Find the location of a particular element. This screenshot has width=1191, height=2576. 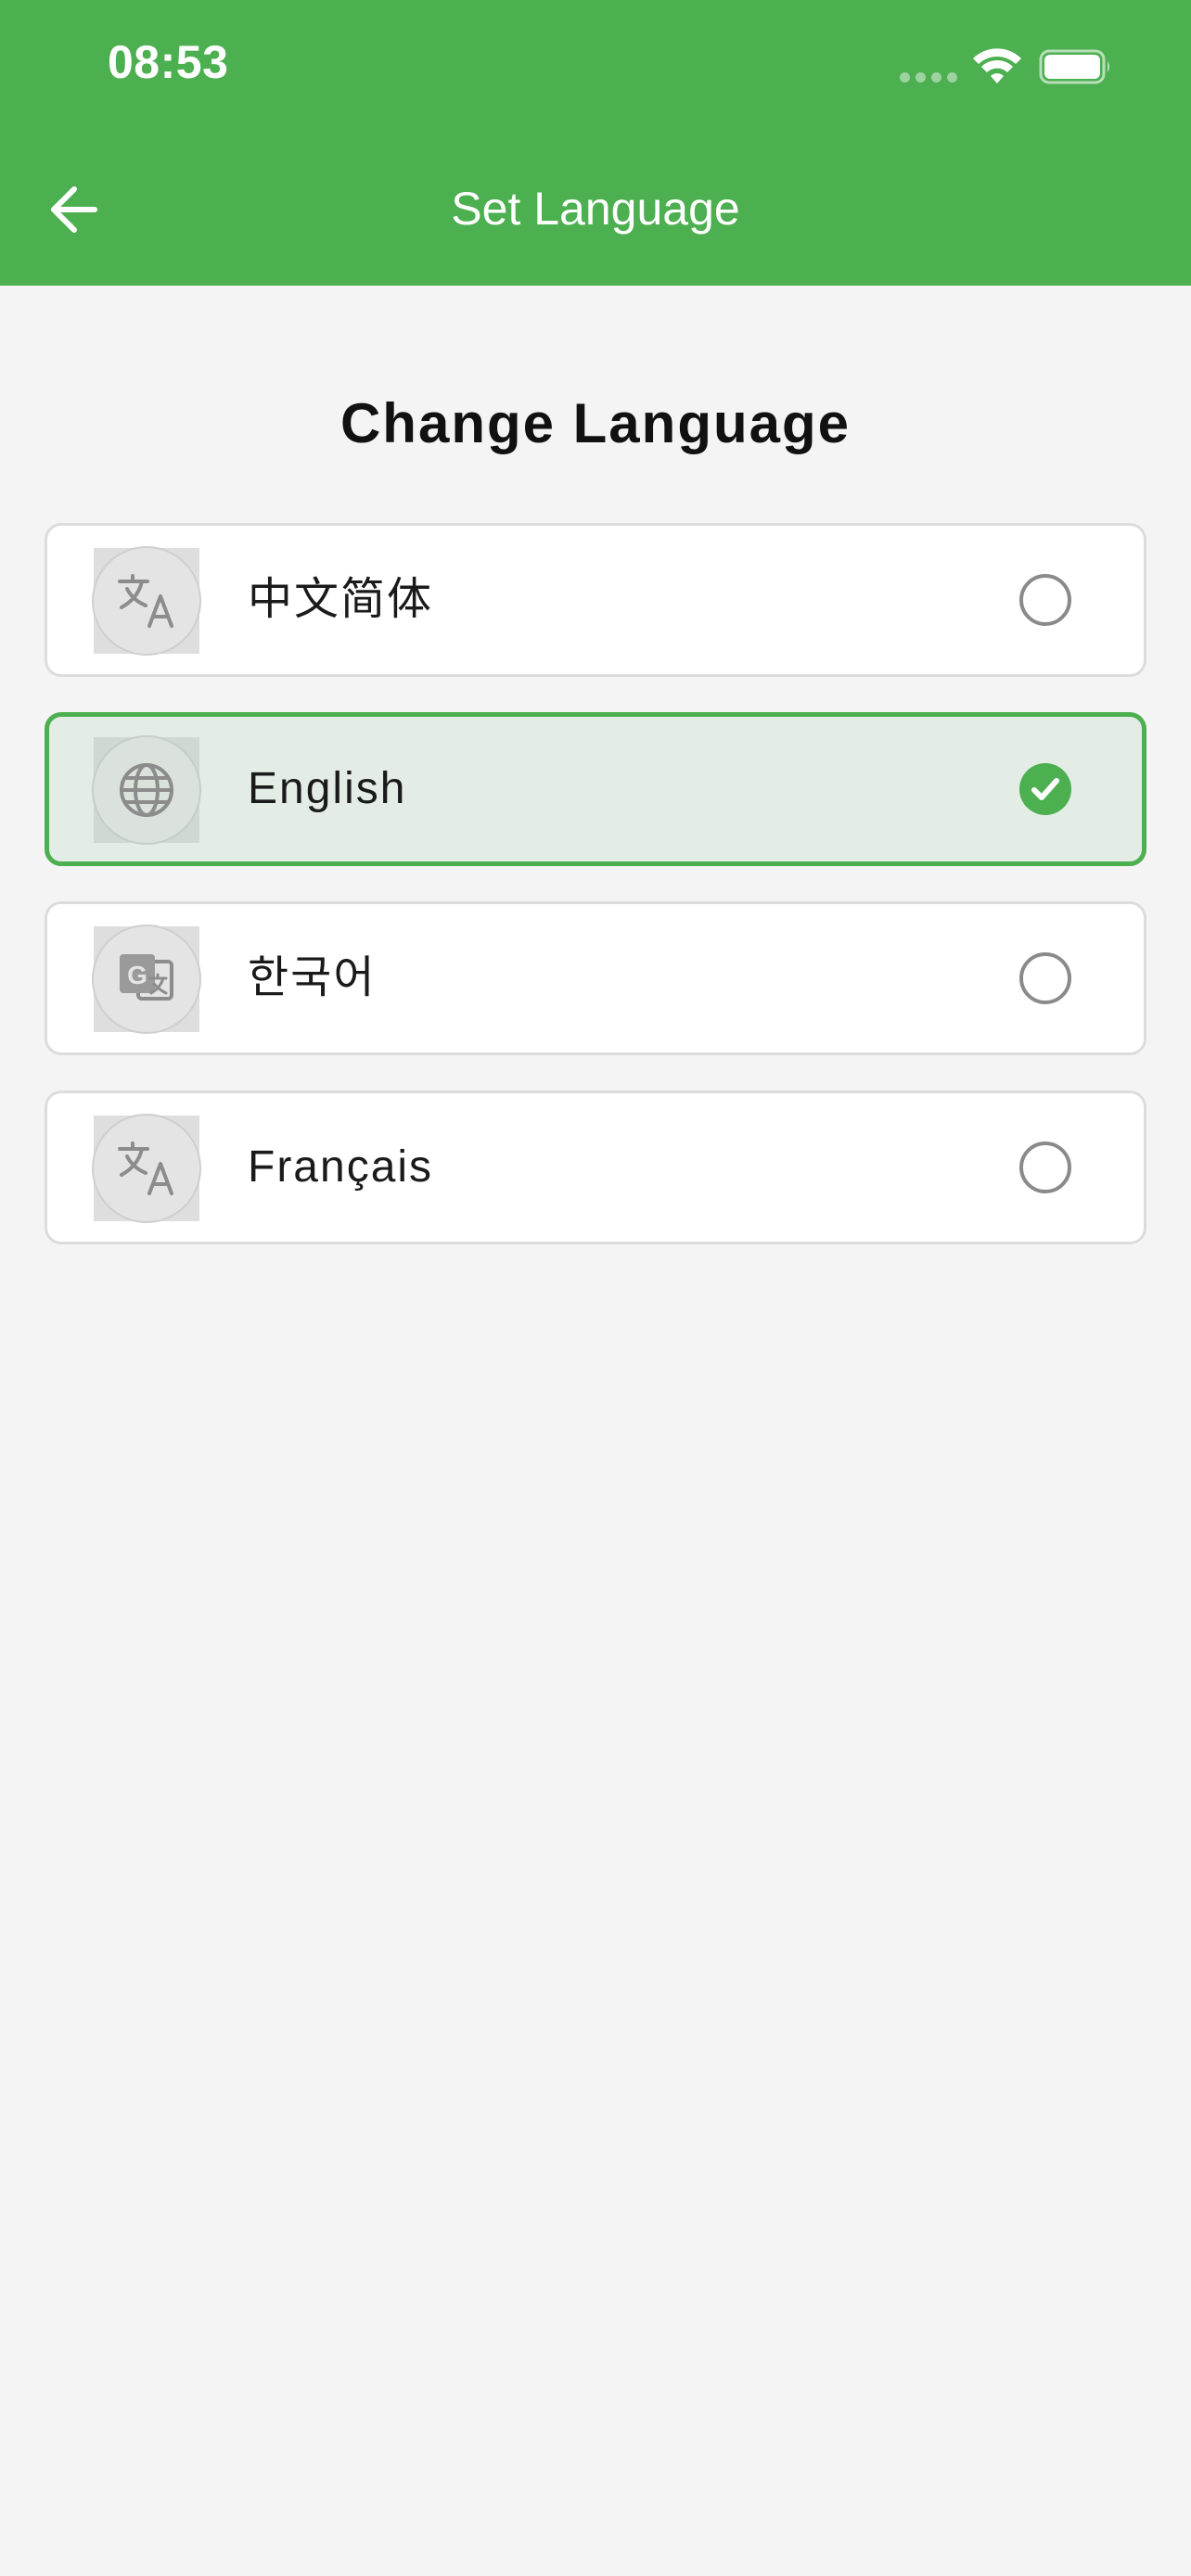

check-icon is located at coordinates (1045, 789).